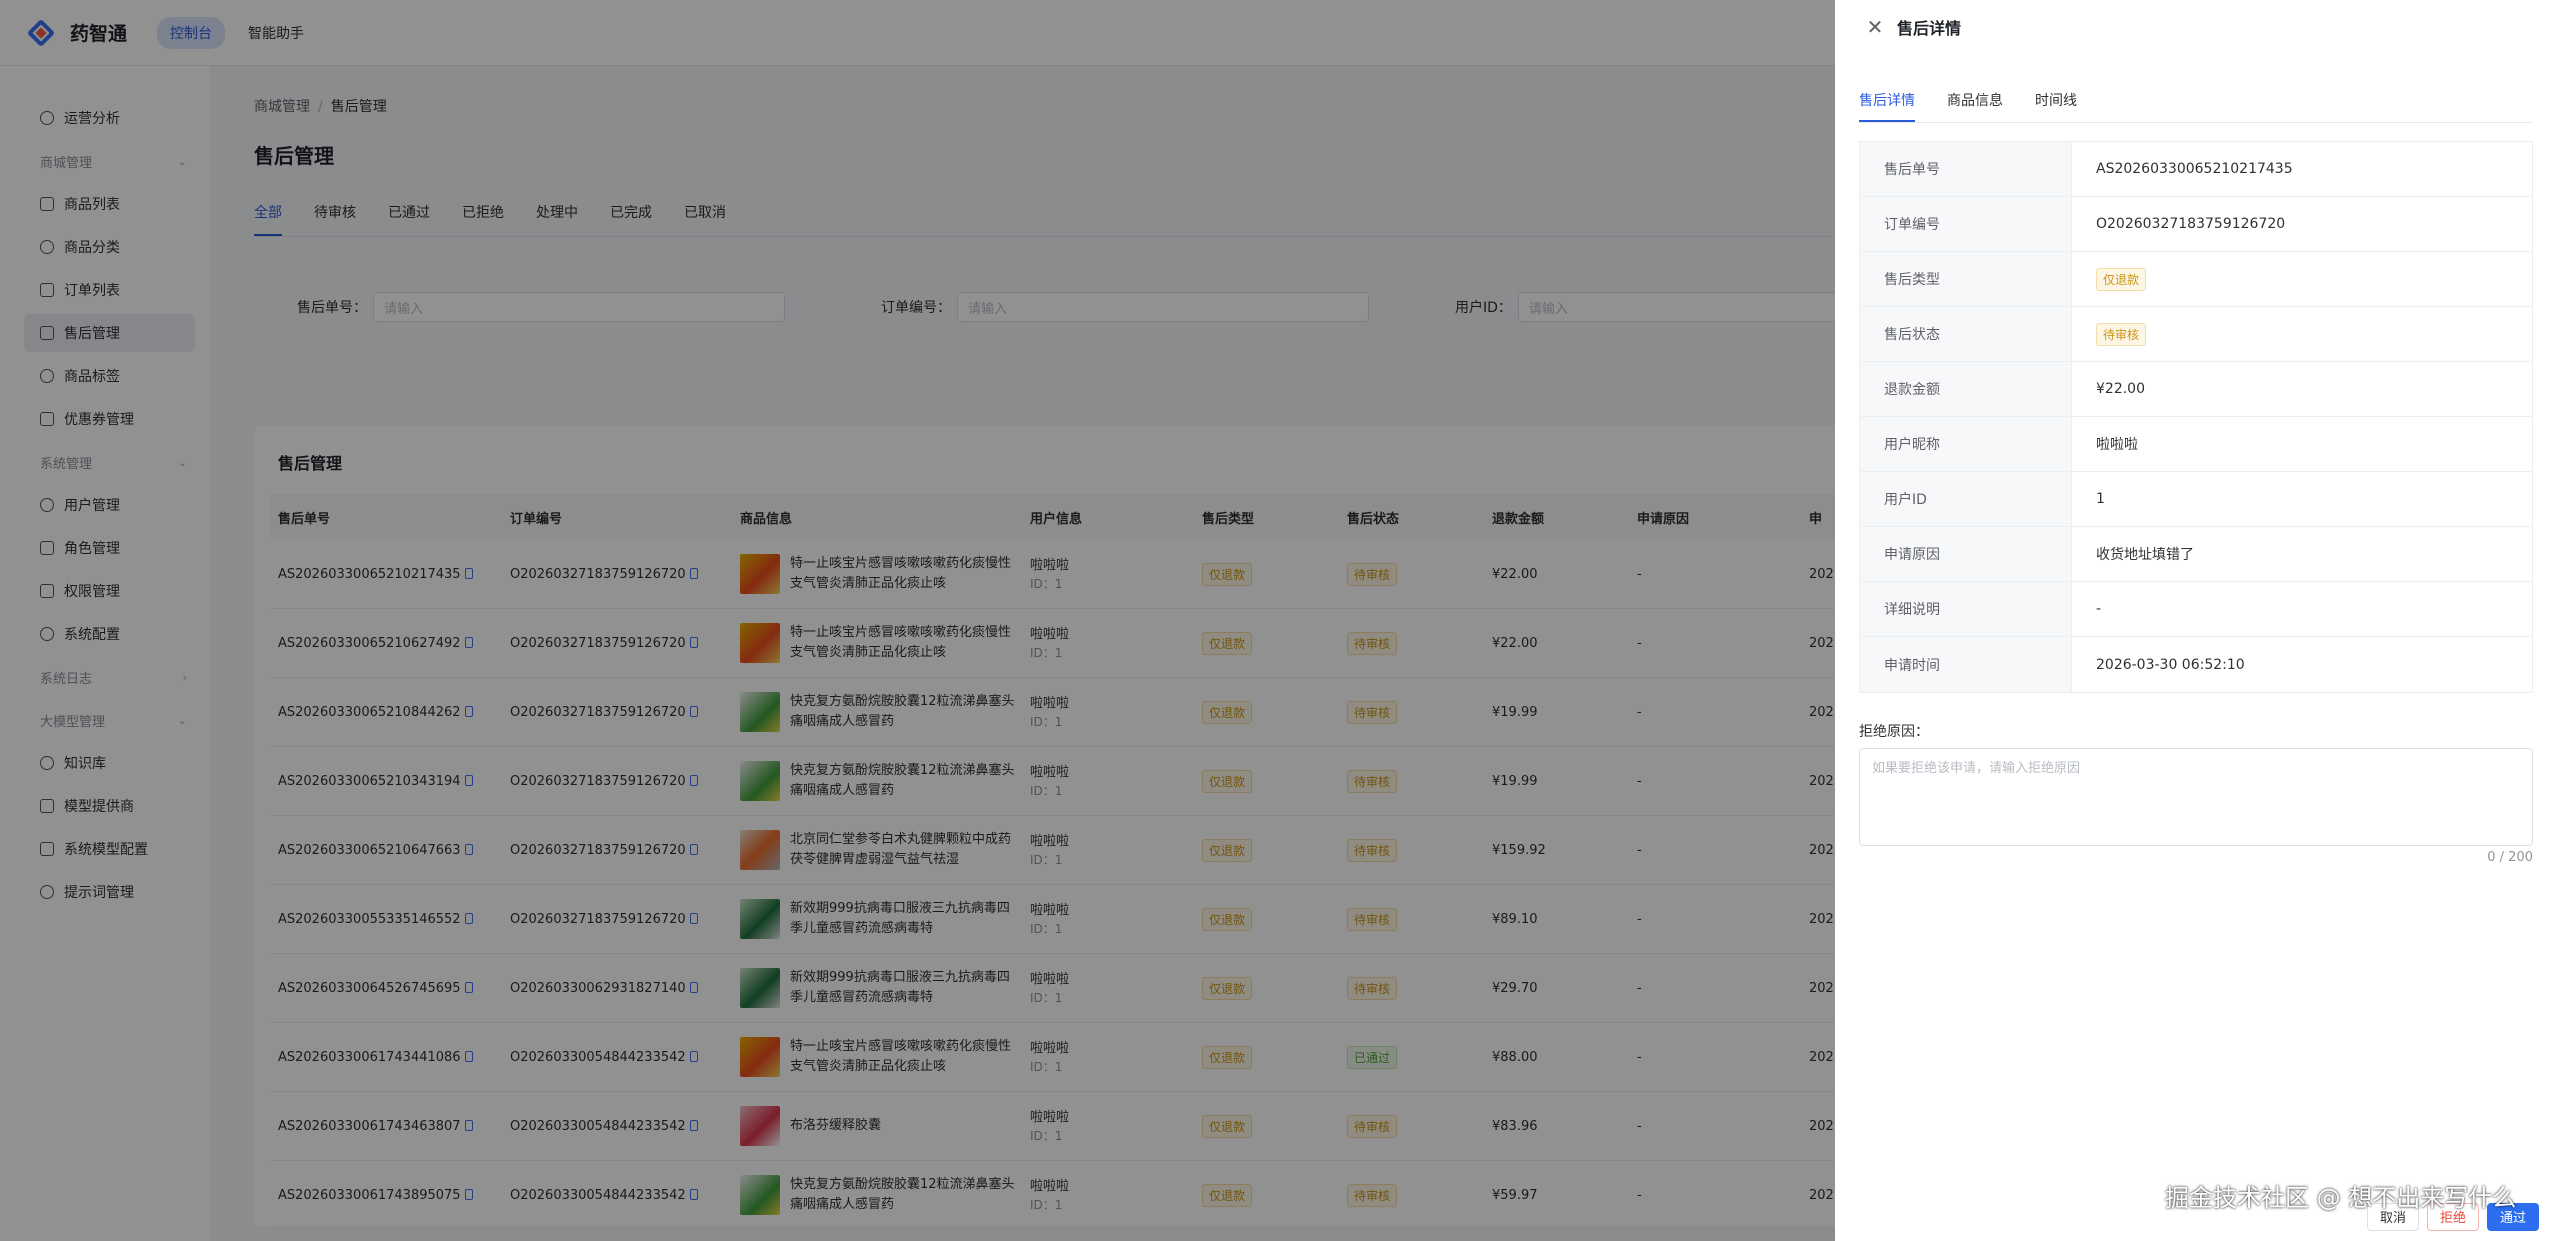 This screenshot has width=2555, height=1241. Describe the element at coordinates (1966, 224) in the screenshot. I see `detail-label: 订单编号` at that location.